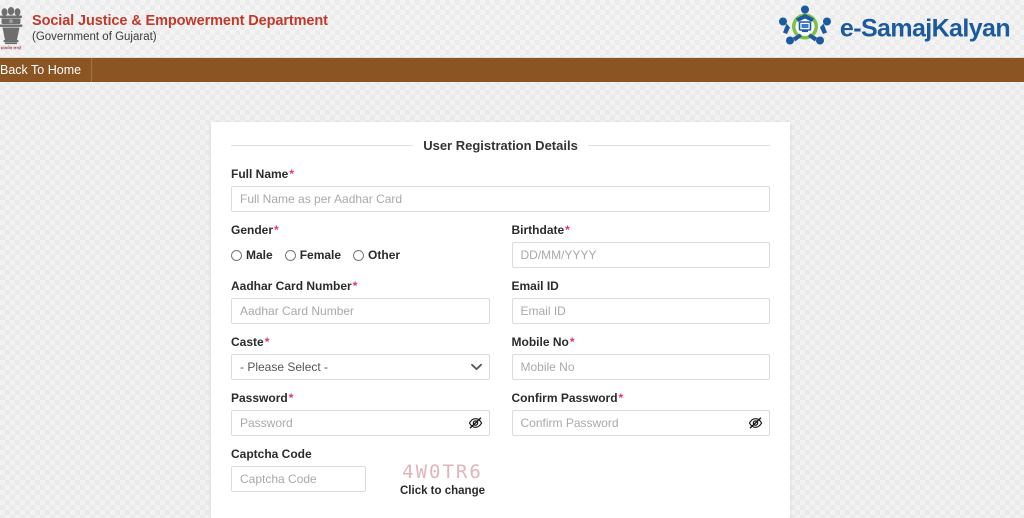  I want to click on captcha-refresh-label: Click to change, so click(442, 491).